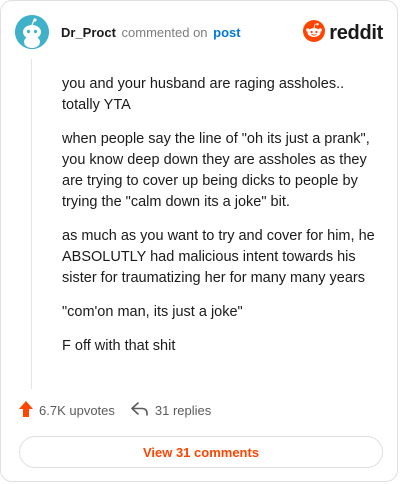  Describe the element at coordinates (88, 32) in the screenshot. I see `username: Dr_Proct` at that location.